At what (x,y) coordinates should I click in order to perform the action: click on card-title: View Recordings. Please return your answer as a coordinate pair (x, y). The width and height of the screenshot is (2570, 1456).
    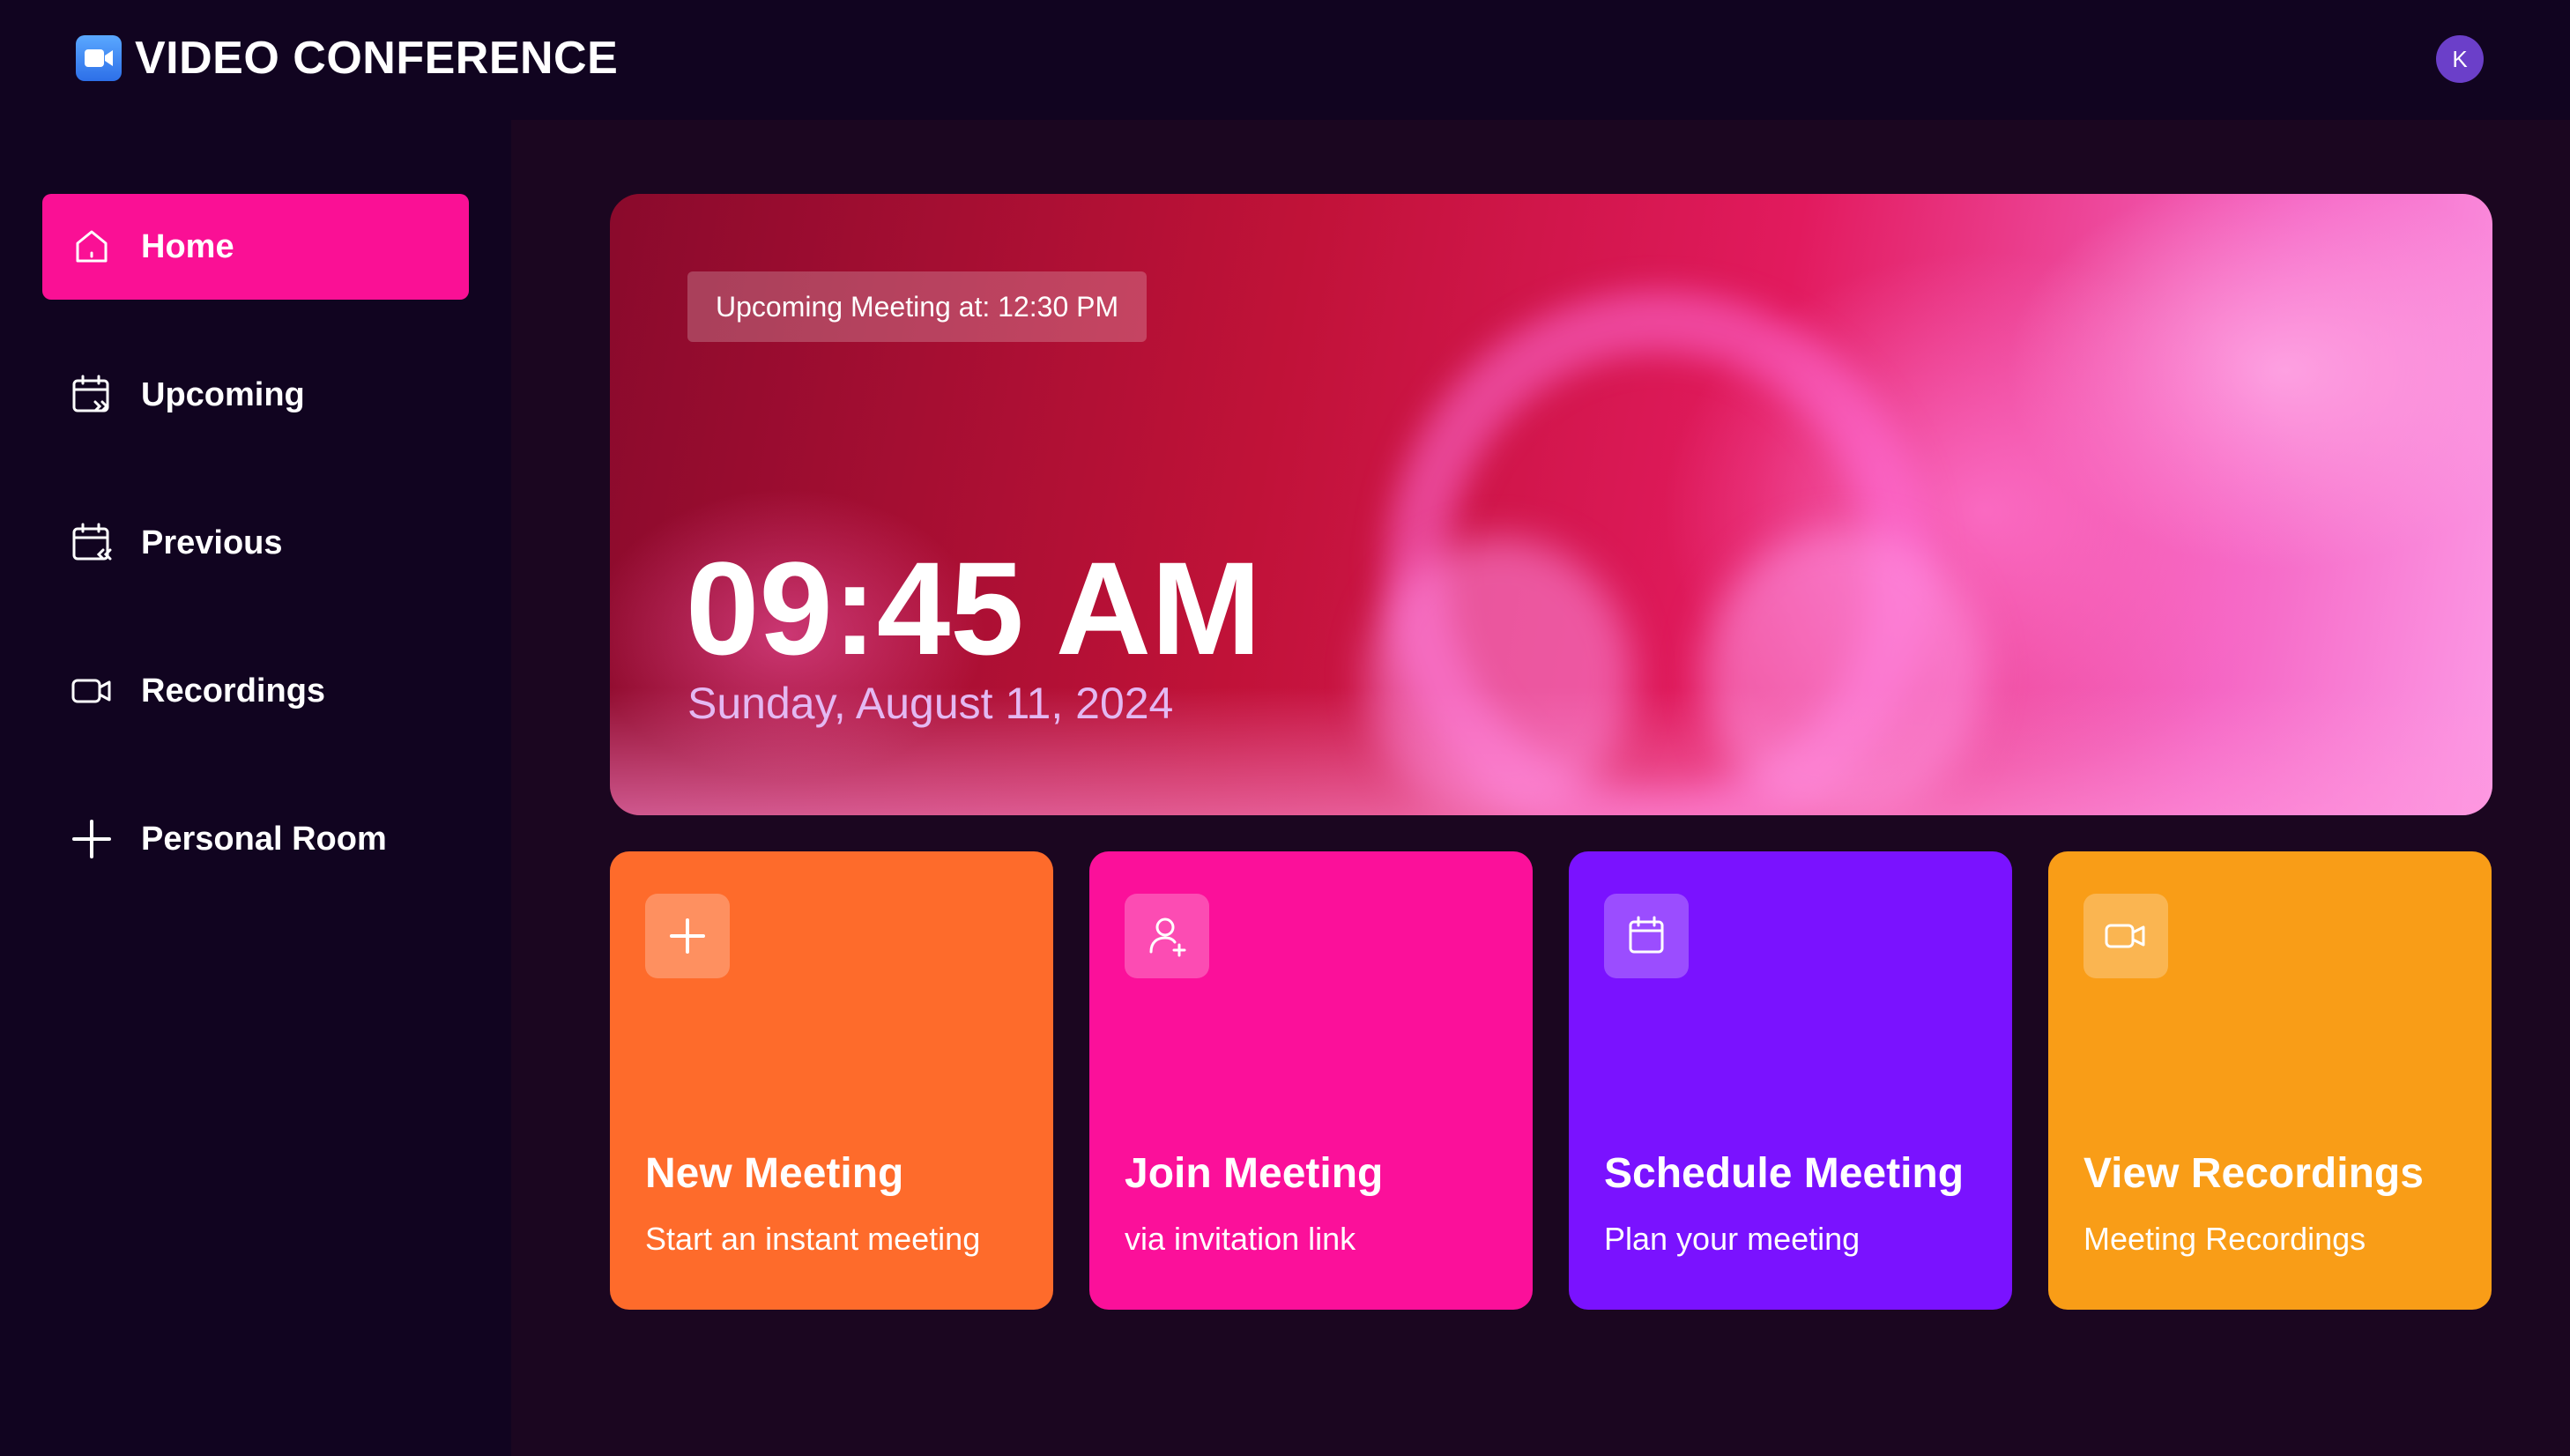
    Looking at the image, I should click on (2253, 1173).